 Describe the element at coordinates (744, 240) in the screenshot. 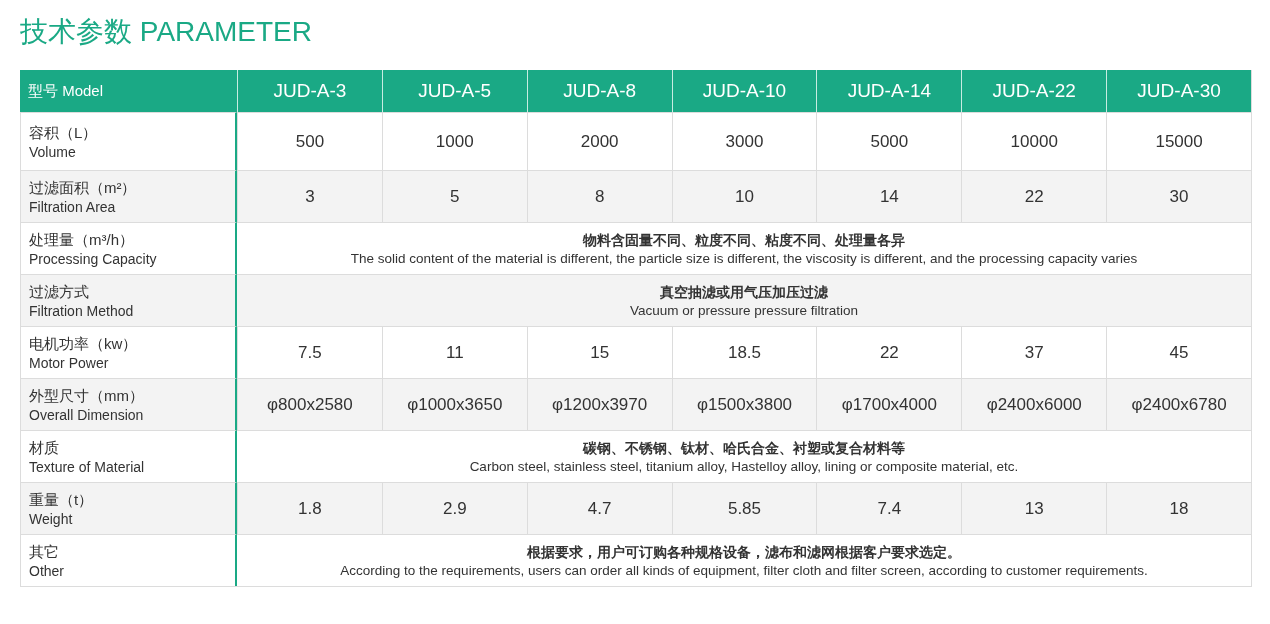

I see `merged-text-zh: 物料含固量不同、粒度不同、粘度不同、处理量各异` at that location.